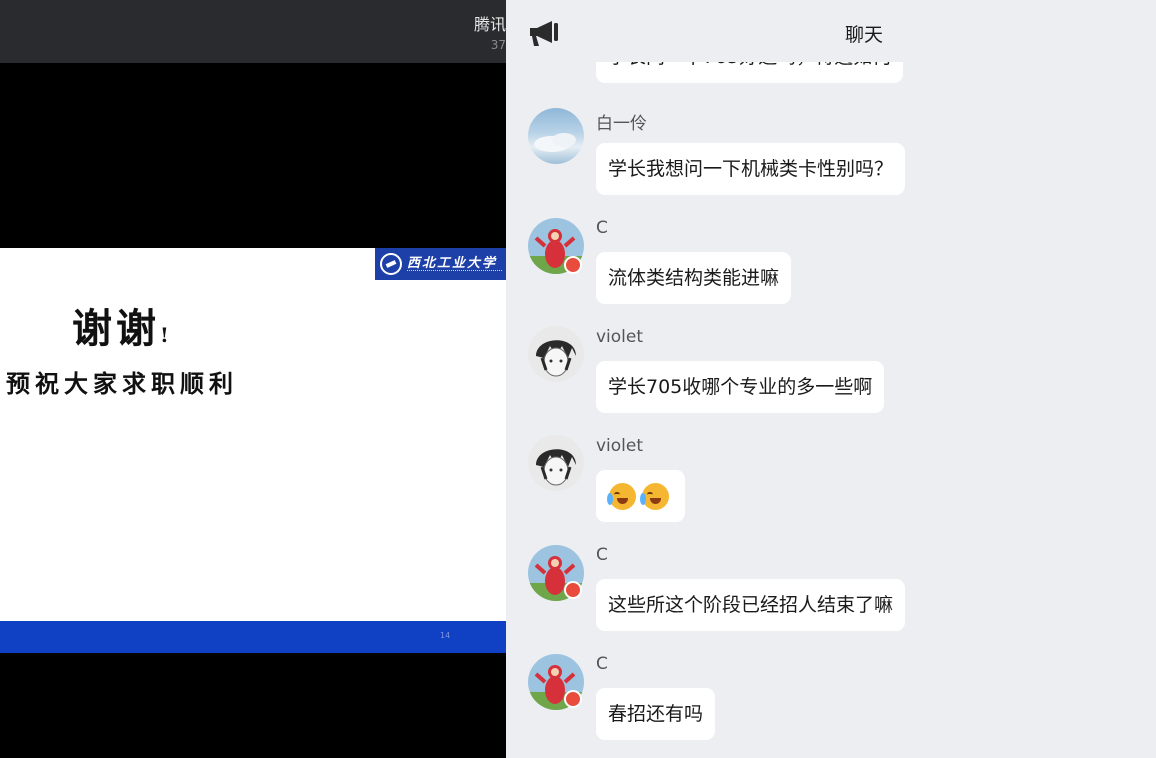  What do you see at coordinates (831, 31) in the screenshot?
I see `chat-header: 聊天` at bounding box center [831, 31].